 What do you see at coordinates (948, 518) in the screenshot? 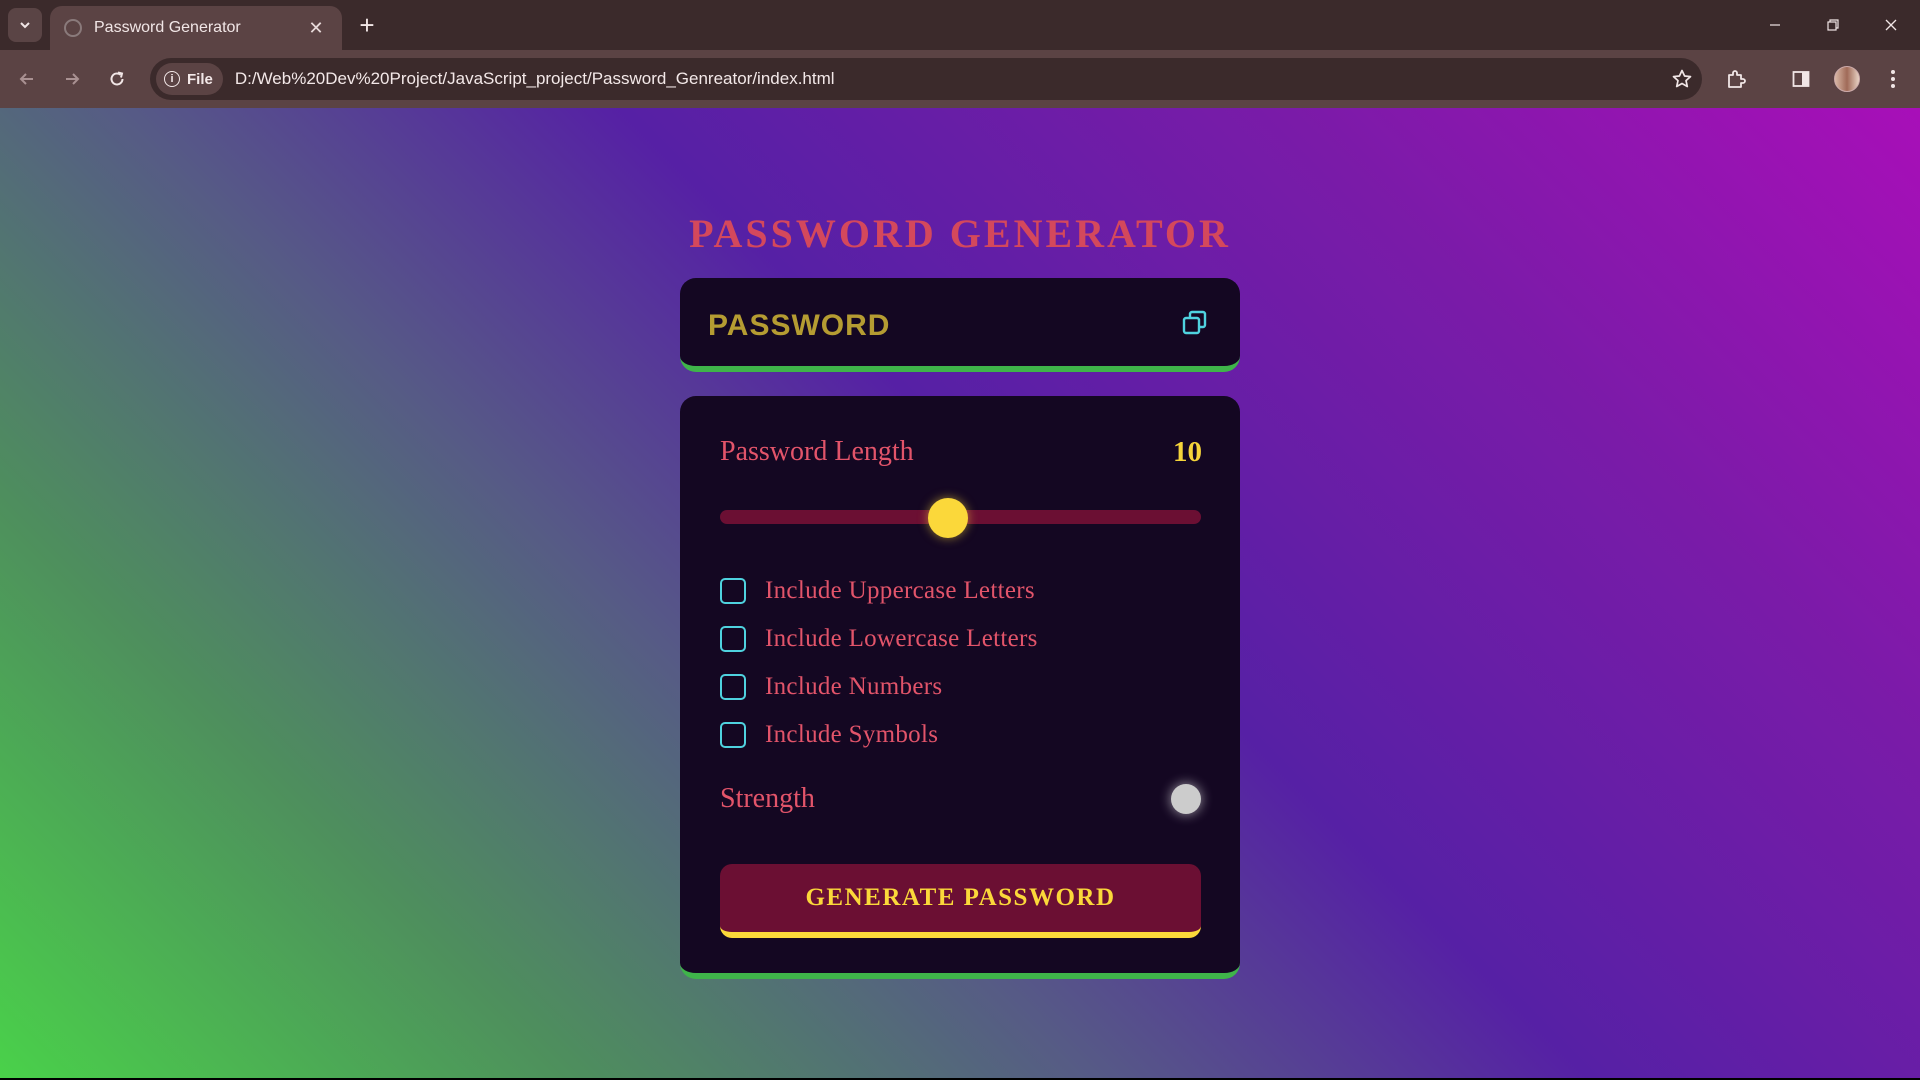
I see `length-slider-thumb` at bounding box center [948, 518].